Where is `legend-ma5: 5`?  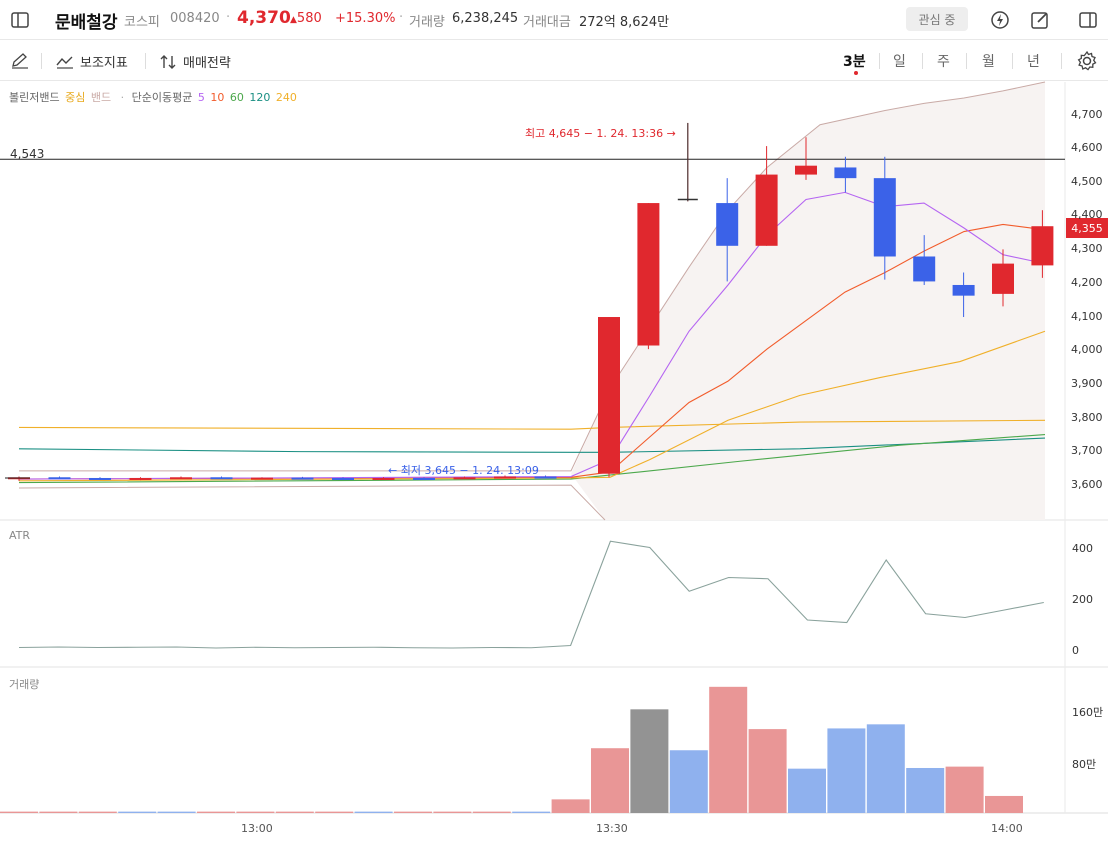
legend-ma5: 5 is located at coordinates (201, 97).